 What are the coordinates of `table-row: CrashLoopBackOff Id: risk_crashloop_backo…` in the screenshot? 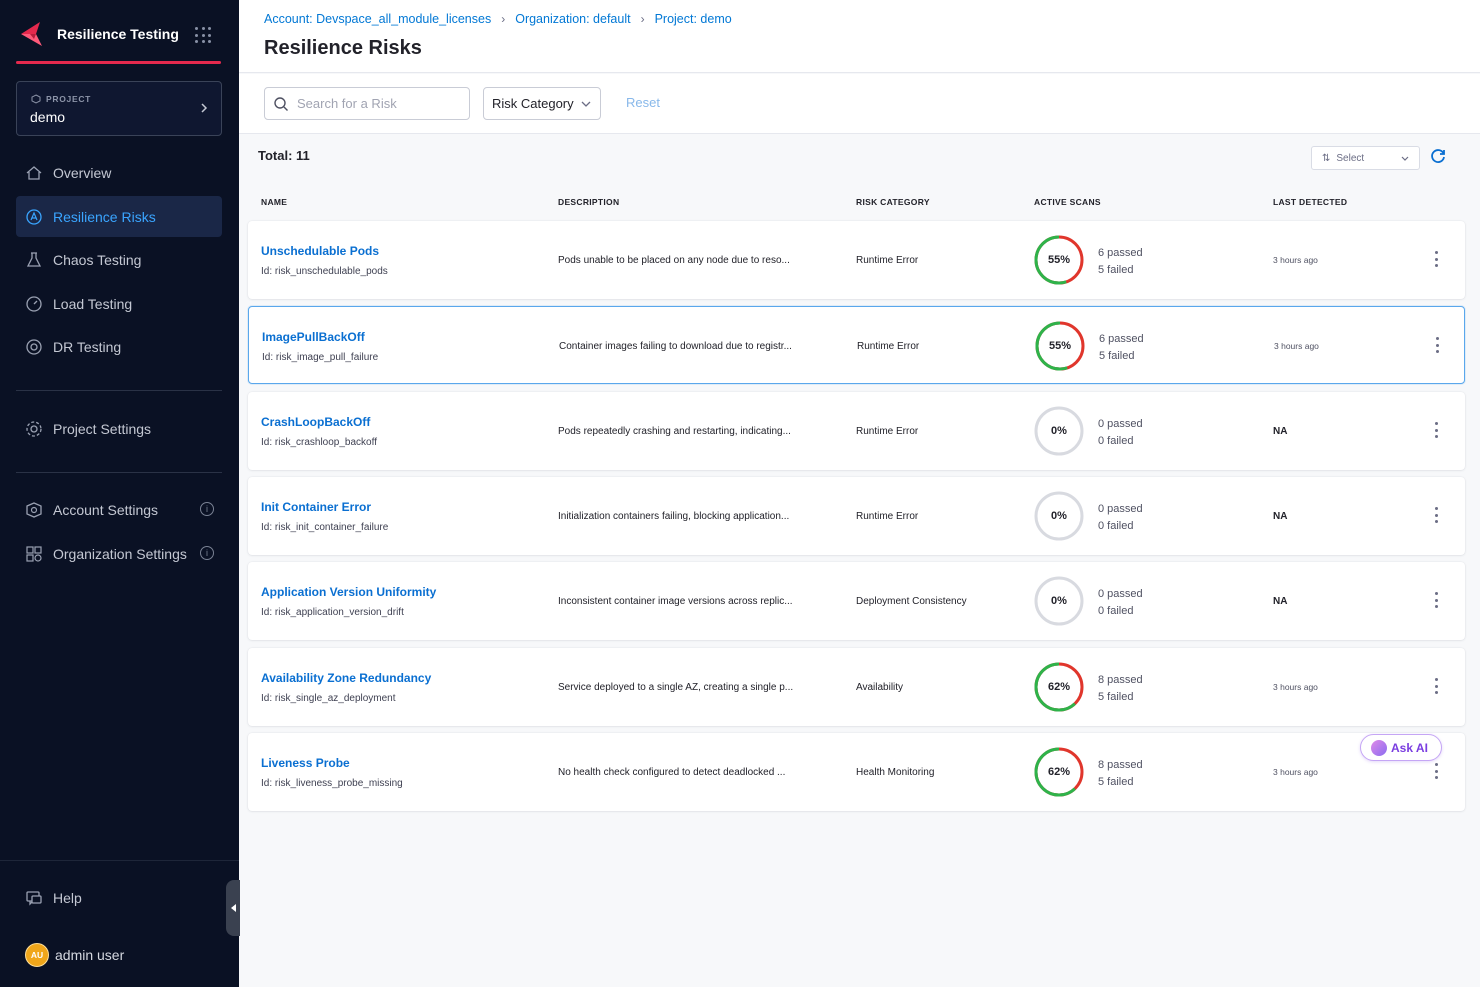 It's located at (856, 431).